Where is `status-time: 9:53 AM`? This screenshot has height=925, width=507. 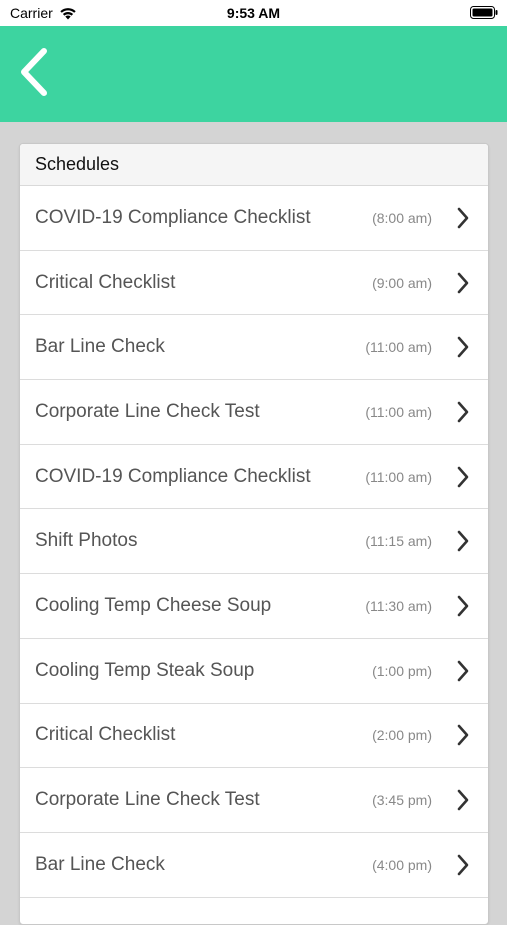
status-time: 9:53 AM is located at coordinates (253, 13).